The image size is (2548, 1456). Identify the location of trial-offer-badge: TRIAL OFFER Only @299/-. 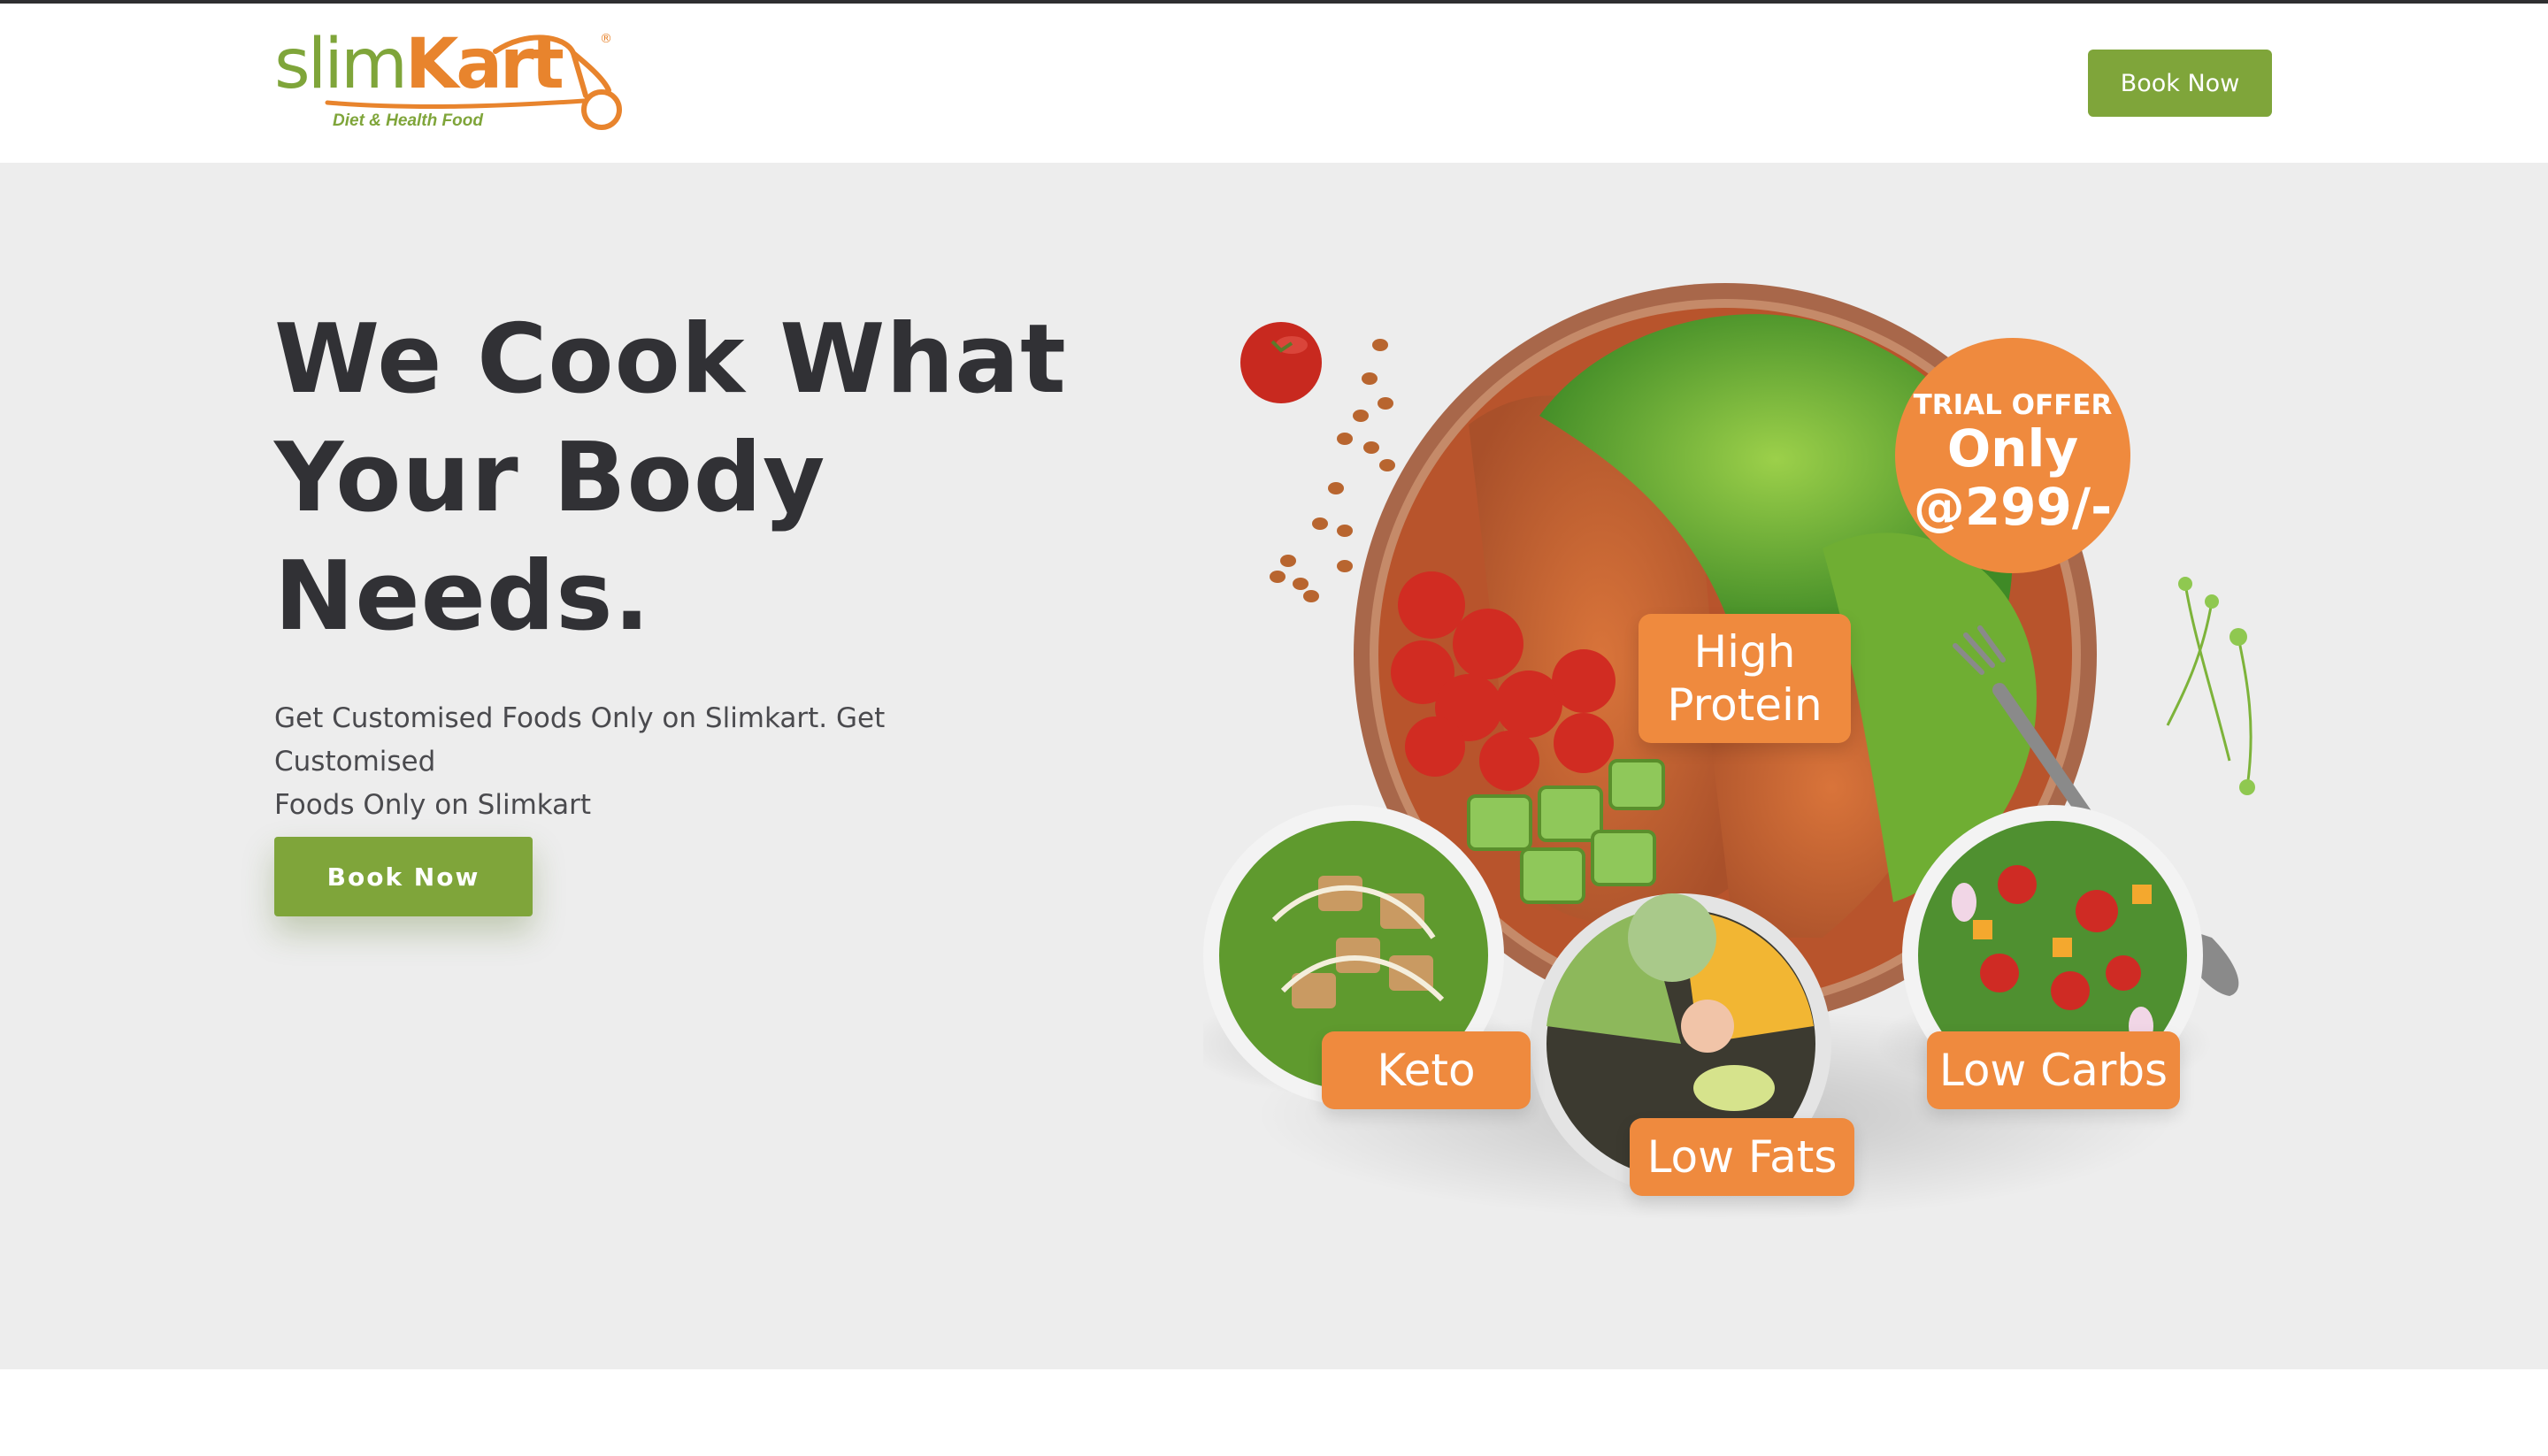
(2013, 455).